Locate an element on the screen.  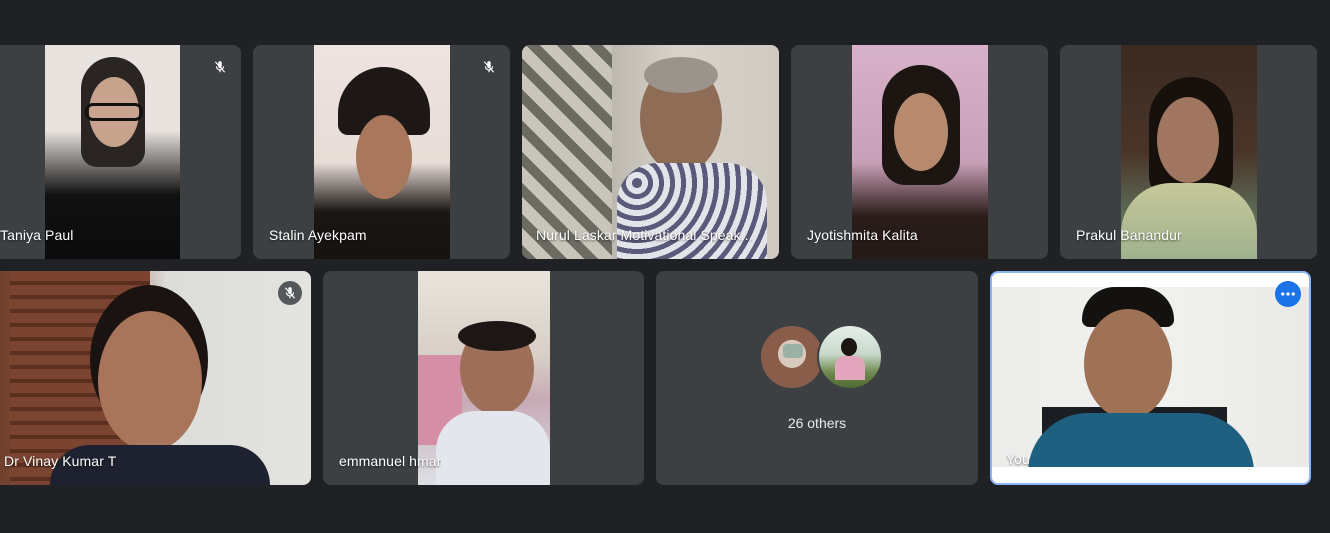
participant-tile: Jyotishmita Kalita is located at coordinates (919, 152).